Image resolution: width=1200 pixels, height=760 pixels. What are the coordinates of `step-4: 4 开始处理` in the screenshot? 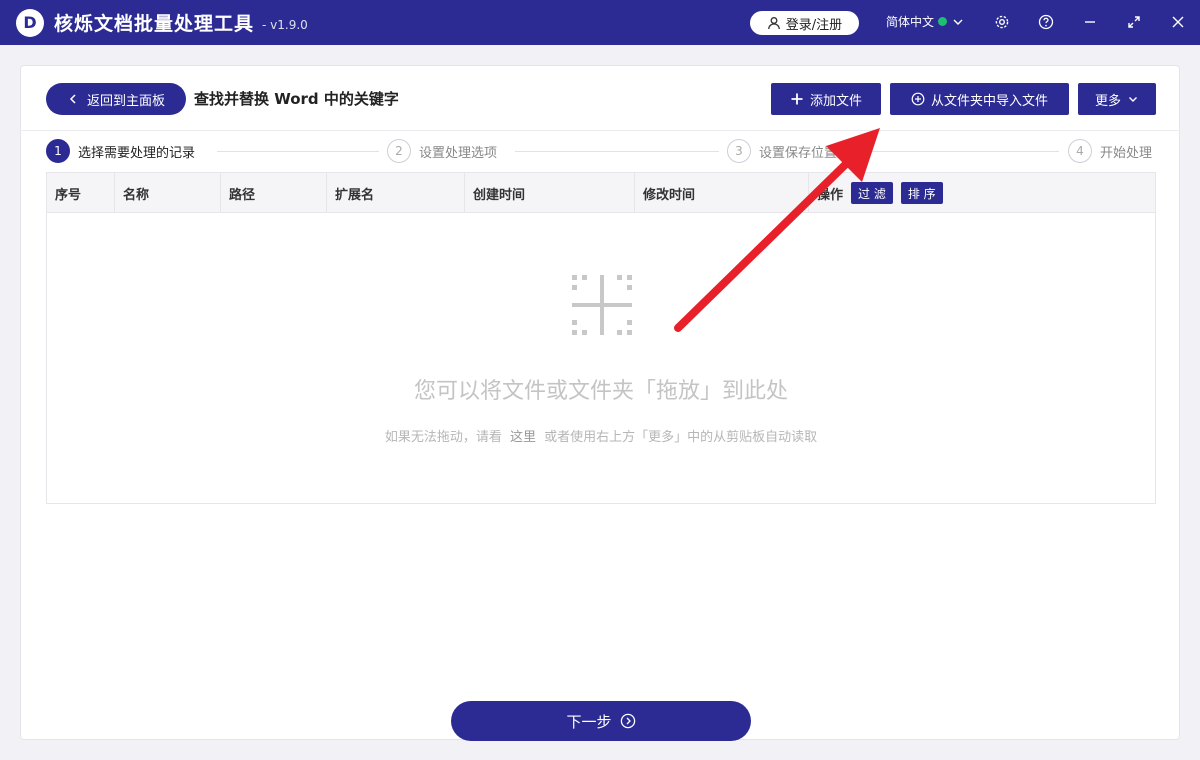 It's located at (1110, 151).